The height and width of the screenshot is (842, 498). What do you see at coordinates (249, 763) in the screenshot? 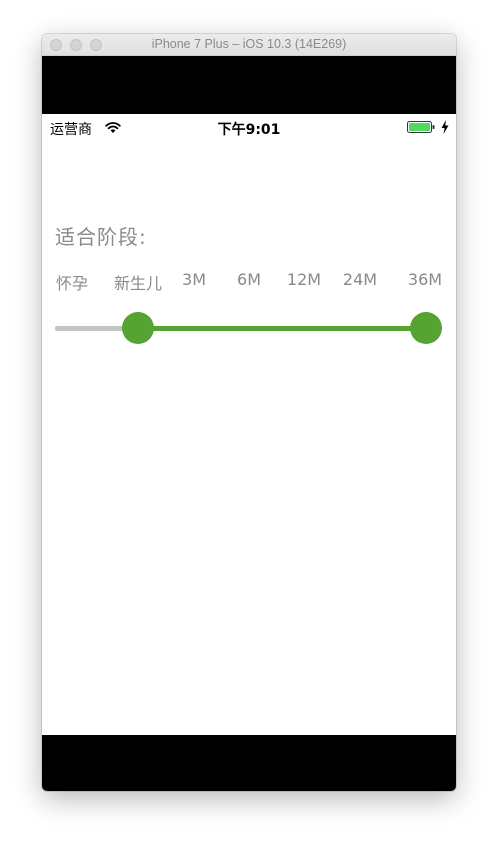
I see `device-bezel-bottom` at bounding box center [249, 763].